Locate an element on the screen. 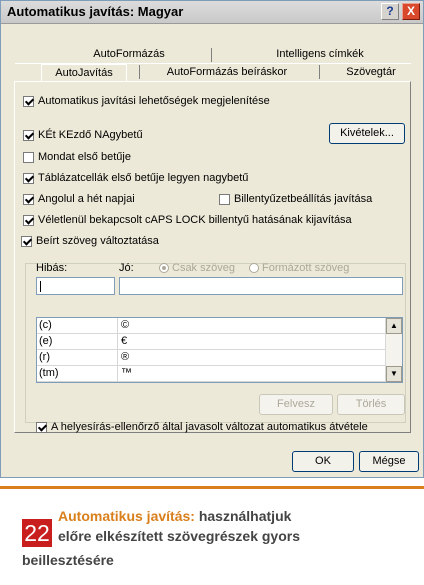 The image size is (424, 585). replacement-list: (c) © (e) € (r) ® (tm) ™ ▲ ▼ is located at coordinates (219, 350).